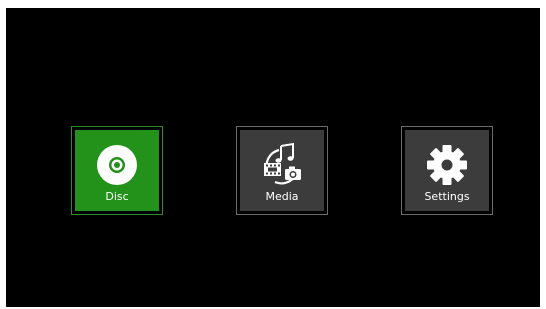  What do you see at coordinates (447, 196) in the screenshot?
I see `settings-label: Settings` at bounding box center [447, 196].